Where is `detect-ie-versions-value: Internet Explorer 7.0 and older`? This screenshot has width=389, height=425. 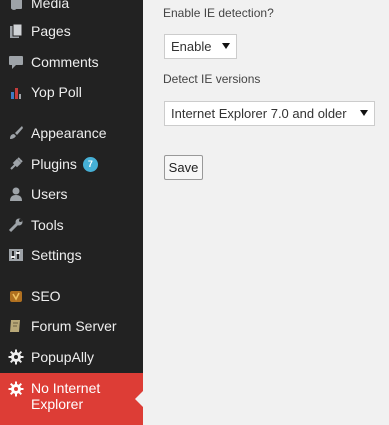 detect-ie-versions-value: Internet Explorer 7.0 and older is located at coordinates (259, 113).